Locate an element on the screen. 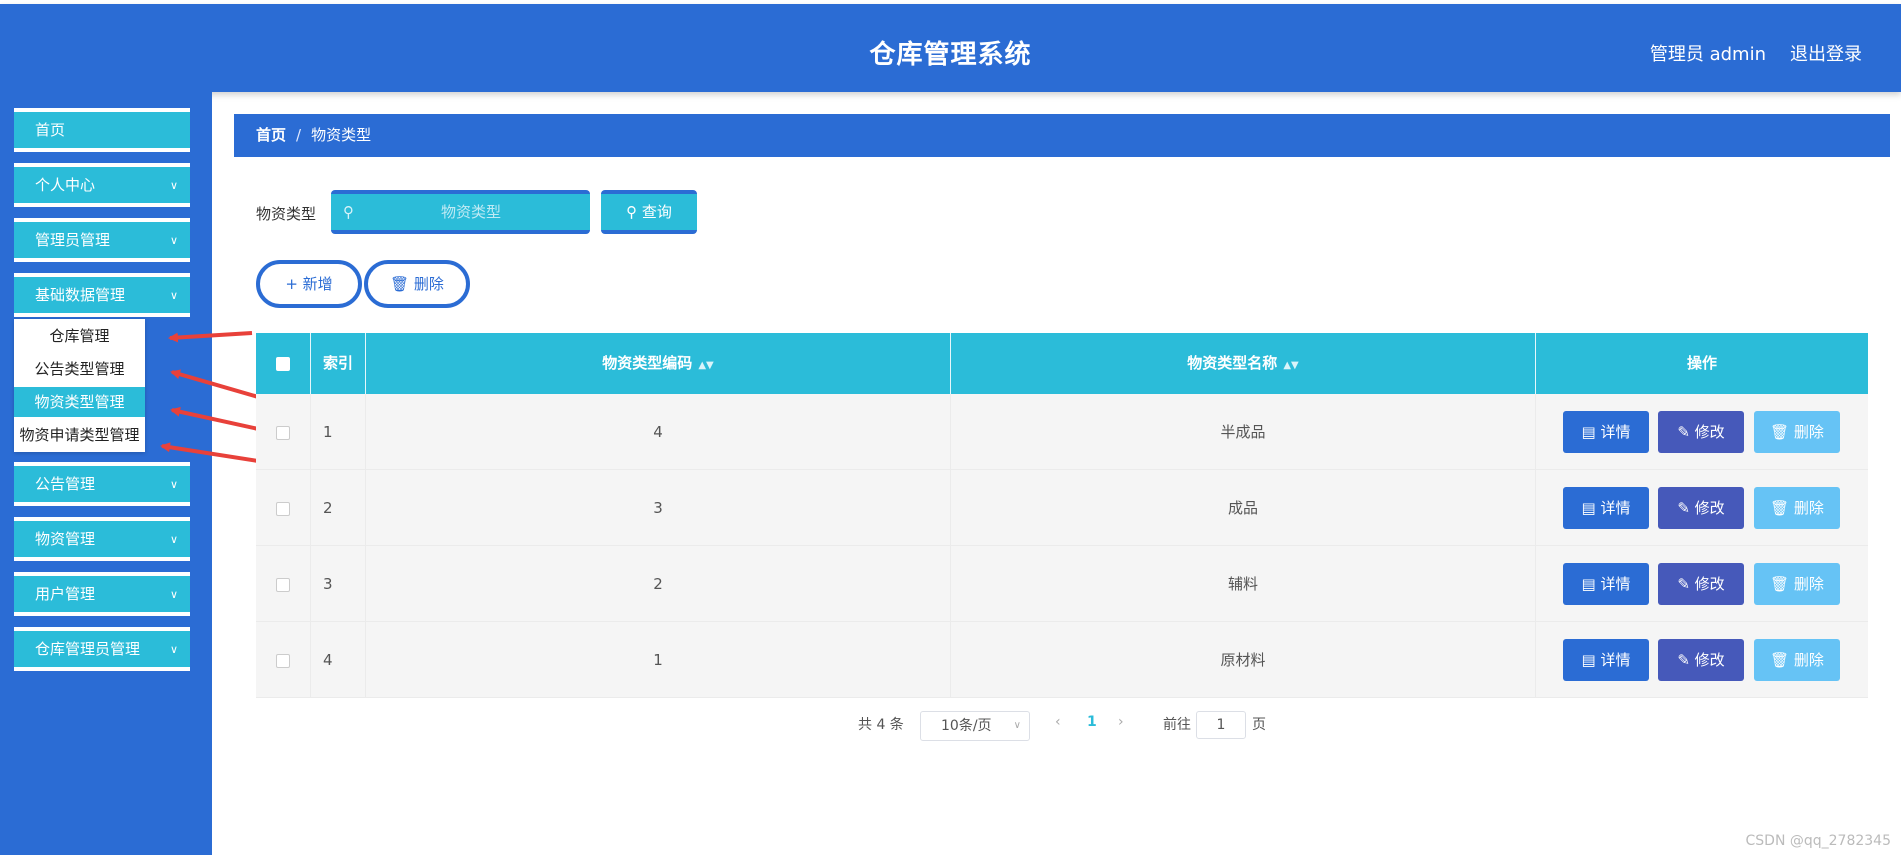 The width and height of the screenshot is (1901, 855). goto-label: 前往 is located at coordinates (1177, 725).